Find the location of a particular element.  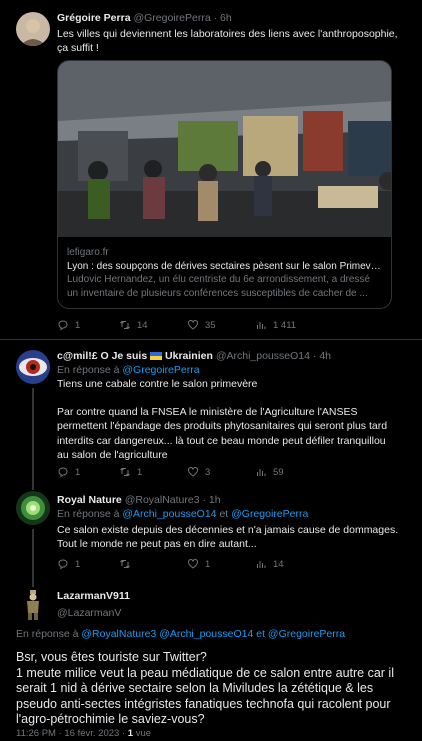

tweet-actions: 1 1 3 59 is located at coordinates (234, 473).